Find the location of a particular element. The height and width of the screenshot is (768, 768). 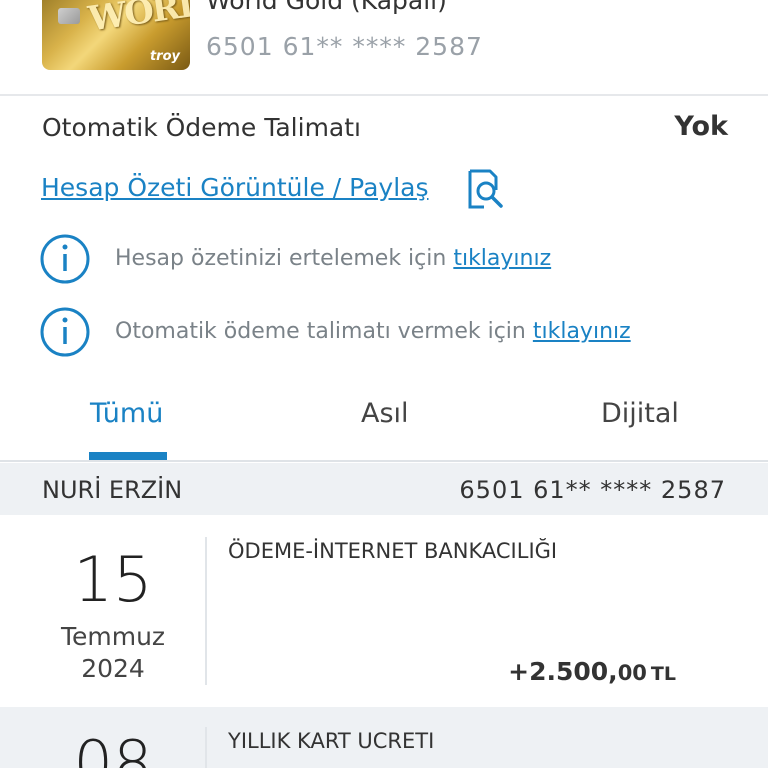

auto-payment-row: Otomatik Ödeme Talimatı Yok is located at coordinates (385, 128).